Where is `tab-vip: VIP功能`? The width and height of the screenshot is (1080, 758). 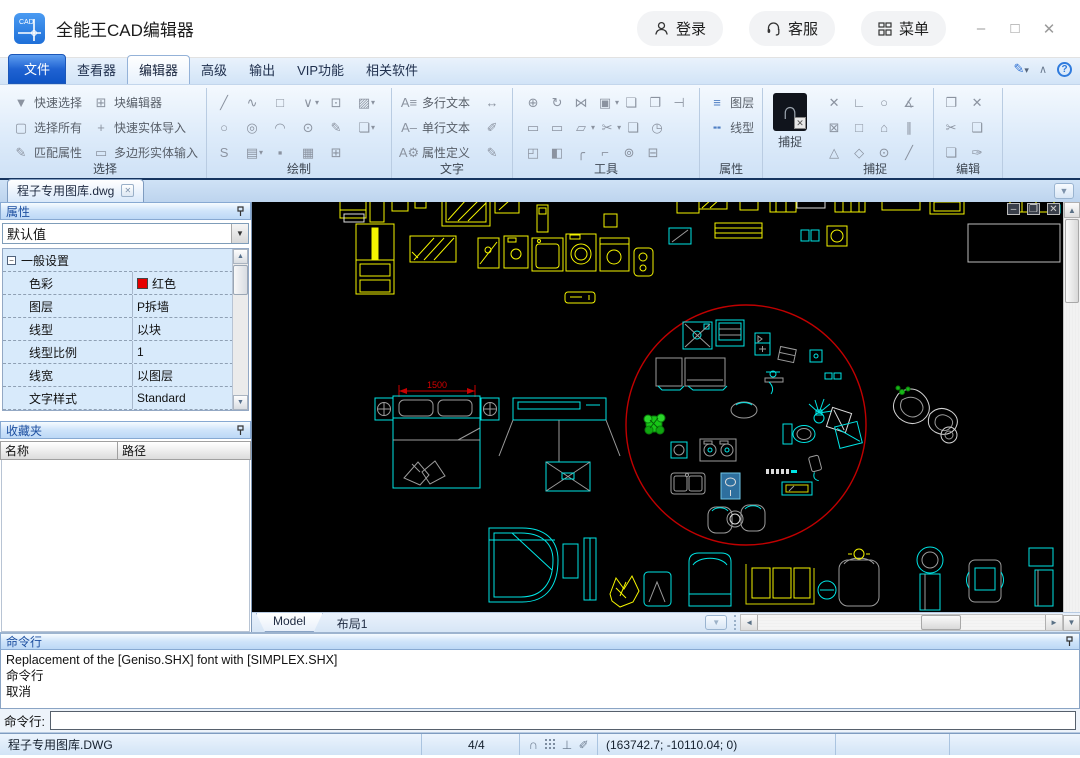 tab-vip: VIP功能 is located at coordinates (320, 70).